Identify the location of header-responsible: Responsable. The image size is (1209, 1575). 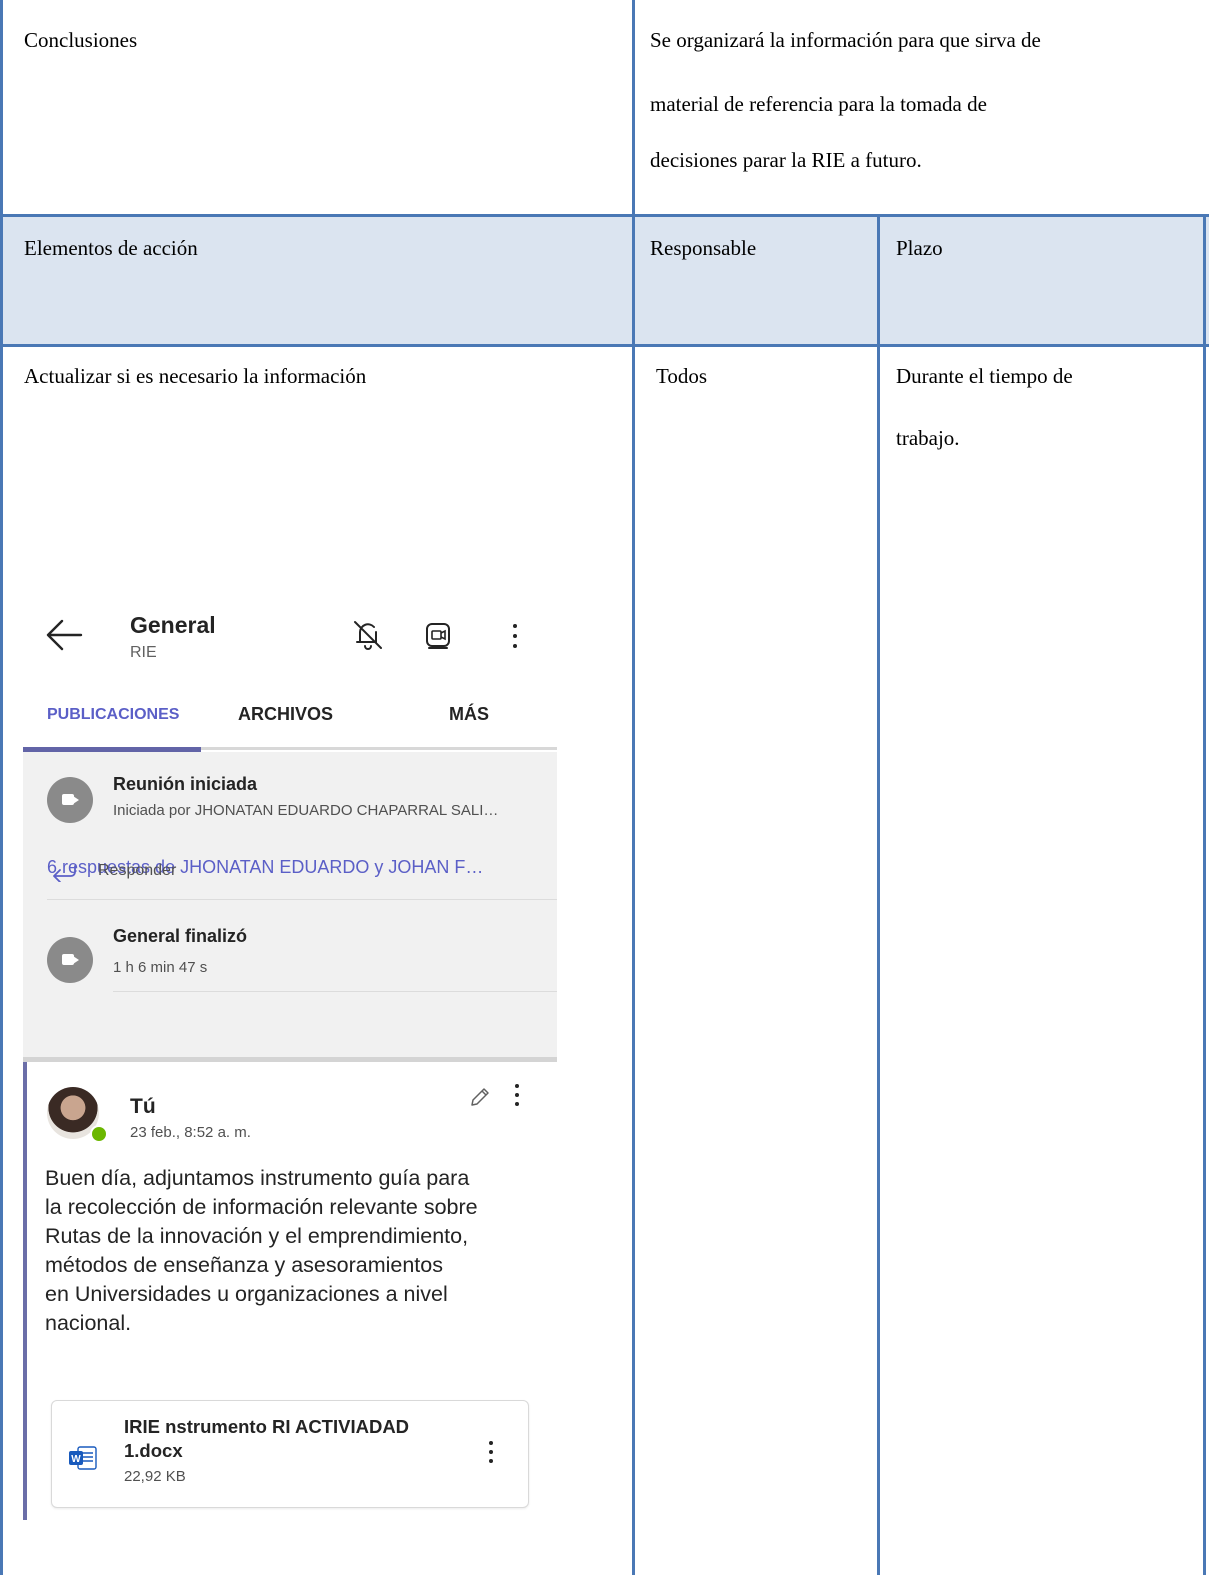
(703, 248).